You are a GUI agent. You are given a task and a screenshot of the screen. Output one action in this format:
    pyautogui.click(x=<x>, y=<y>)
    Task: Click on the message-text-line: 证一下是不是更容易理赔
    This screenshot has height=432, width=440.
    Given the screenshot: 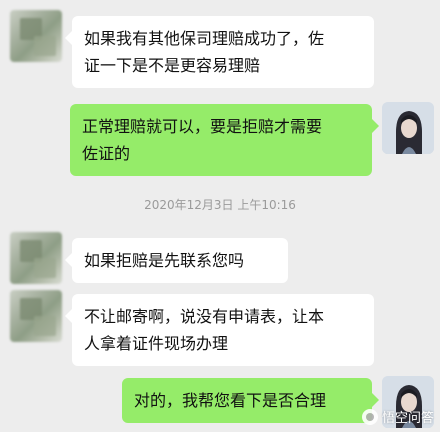 What is the action you would take?
    pyautogui.click(x=172, y=65)
    